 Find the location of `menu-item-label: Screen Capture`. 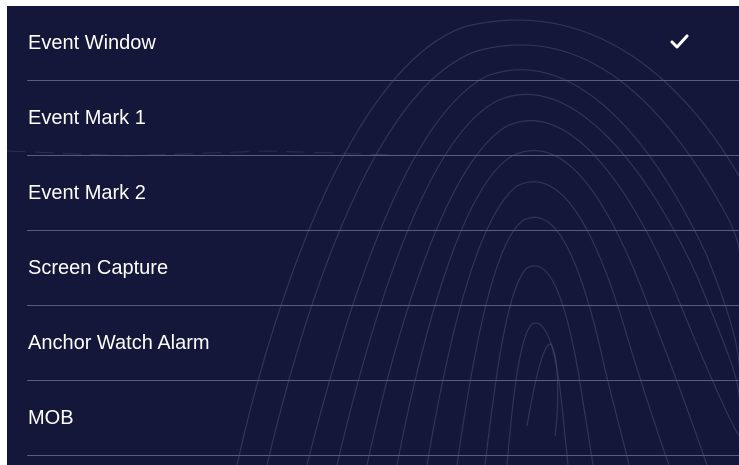

menu-item-label: Screen Capture is located at coordinates (98, 268).